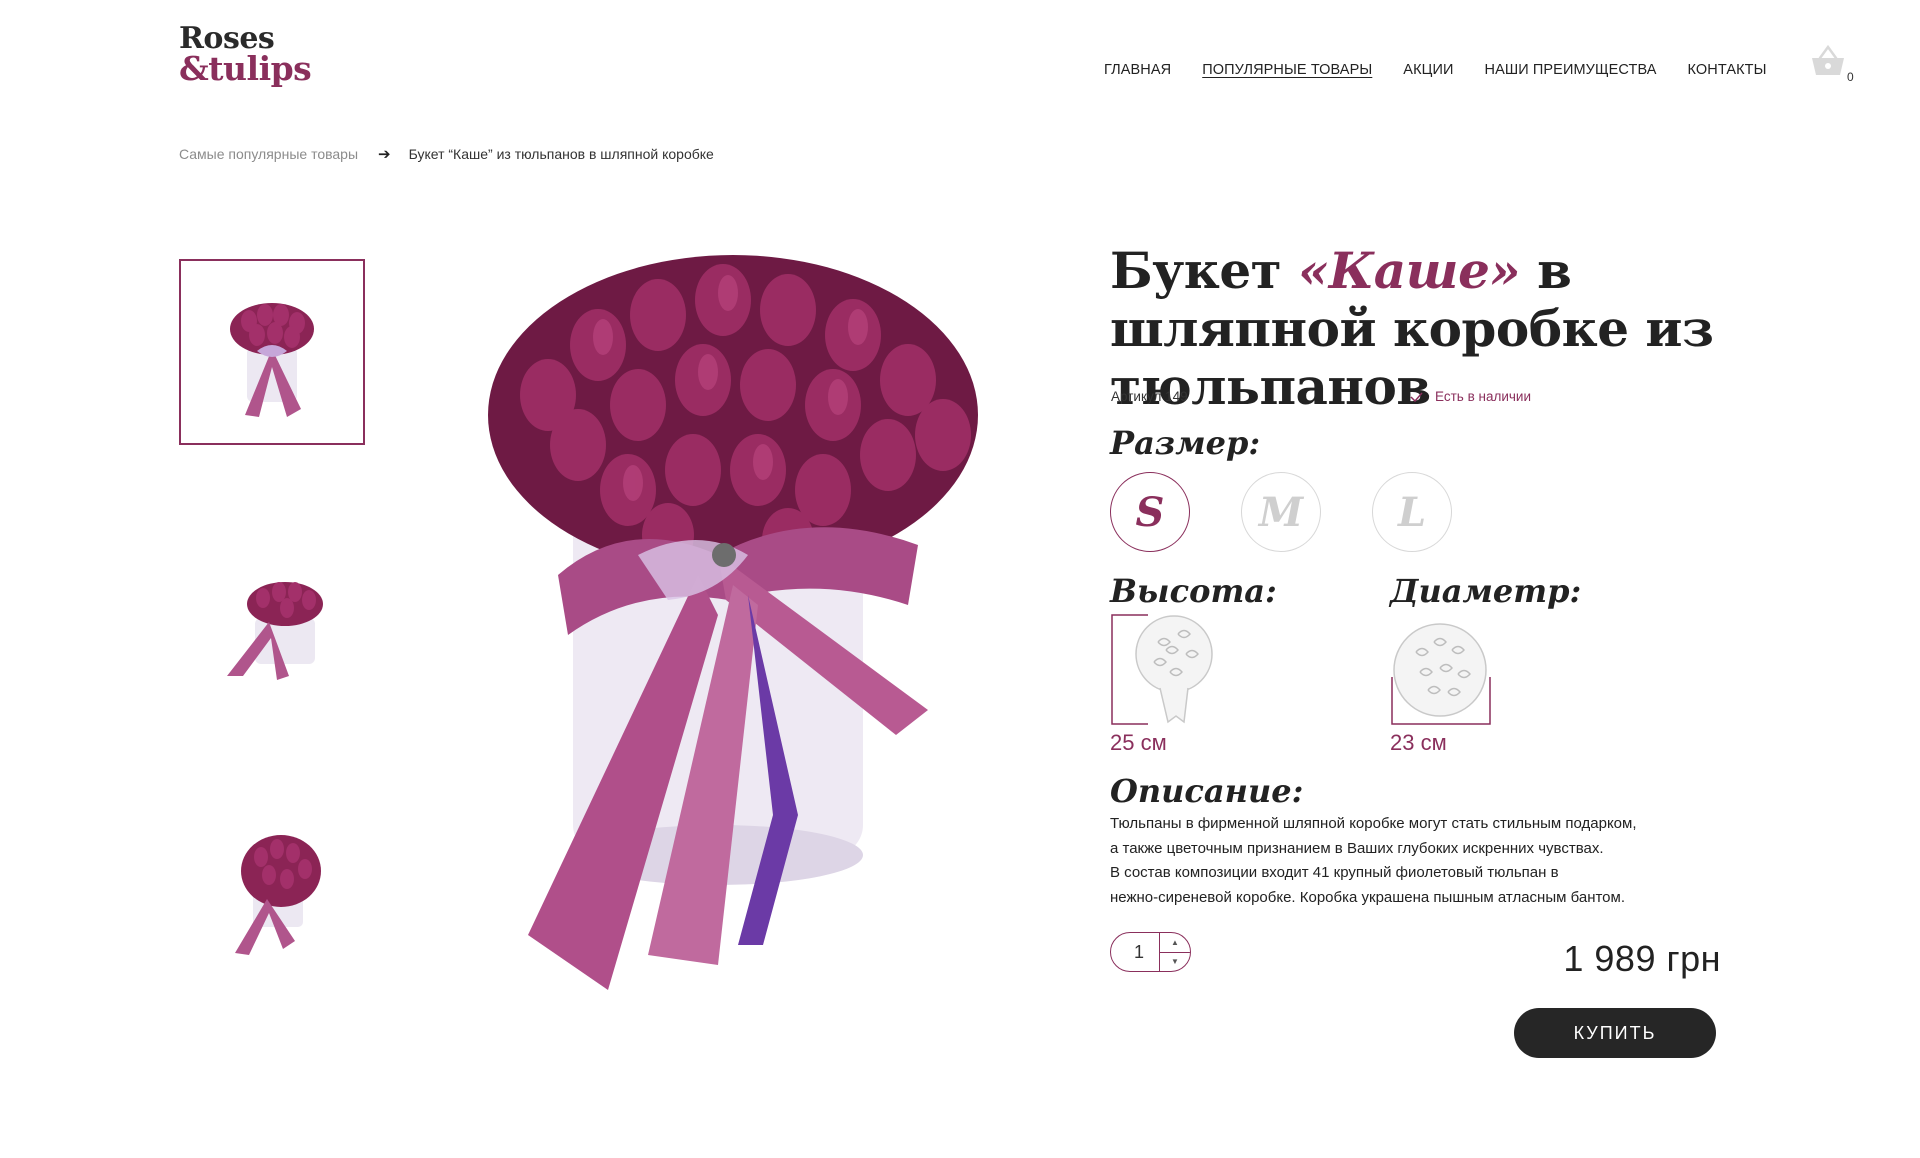 The width and height of the screenshot is (1920, 1158). I want to click on height-value: 25 см, so click(1138, 742).